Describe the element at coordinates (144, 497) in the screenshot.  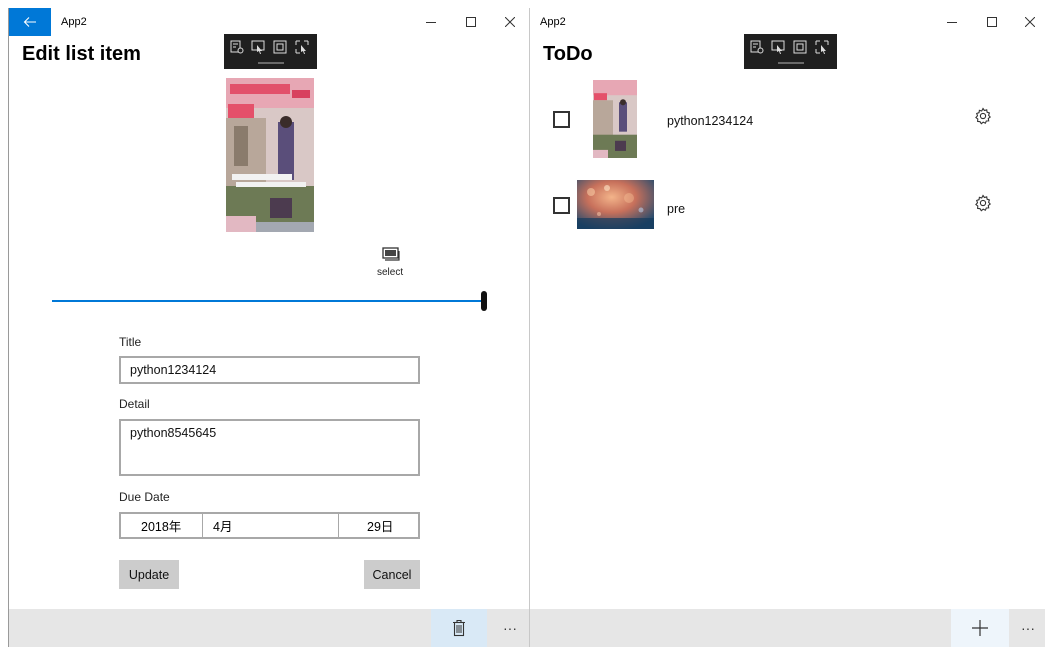
I see `due-date-label: Due Date` at that location.